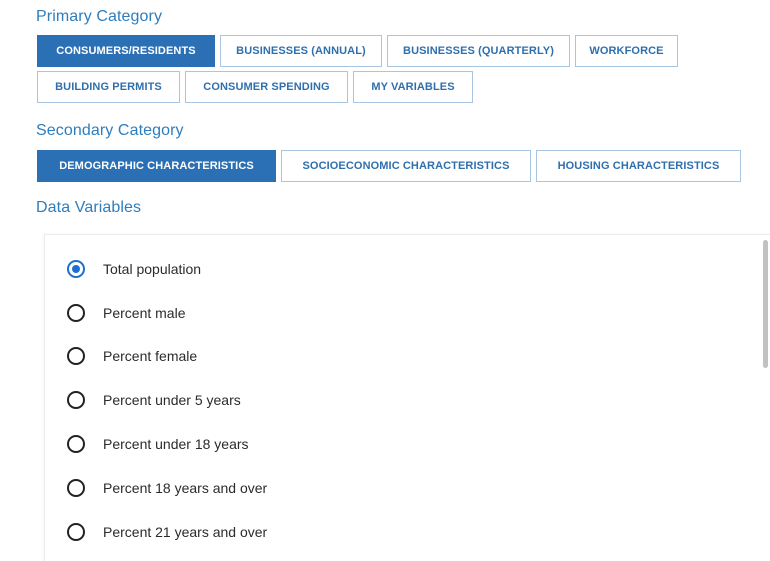 The height and width of the screenshot is (561, 770). I want to click on tab-consumers-residents: CONSUMERS/RESIDENTS, so click(126, 51).